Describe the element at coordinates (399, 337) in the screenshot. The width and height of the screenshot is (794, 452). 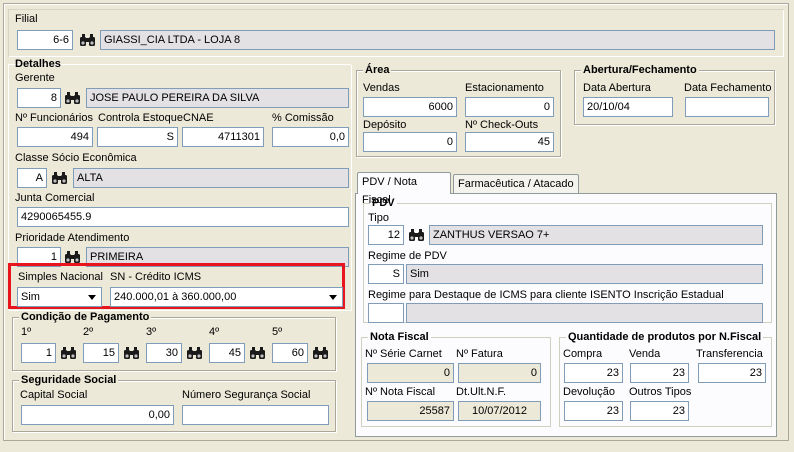
I see `nota-fiscal-title: Nota Fiscal` at that location.